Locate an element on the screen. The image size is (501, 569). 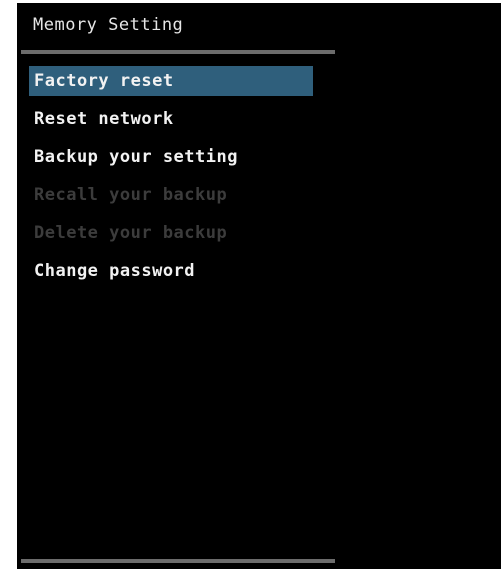
page-title: Memory Setting is located at coordinates (108, 25).